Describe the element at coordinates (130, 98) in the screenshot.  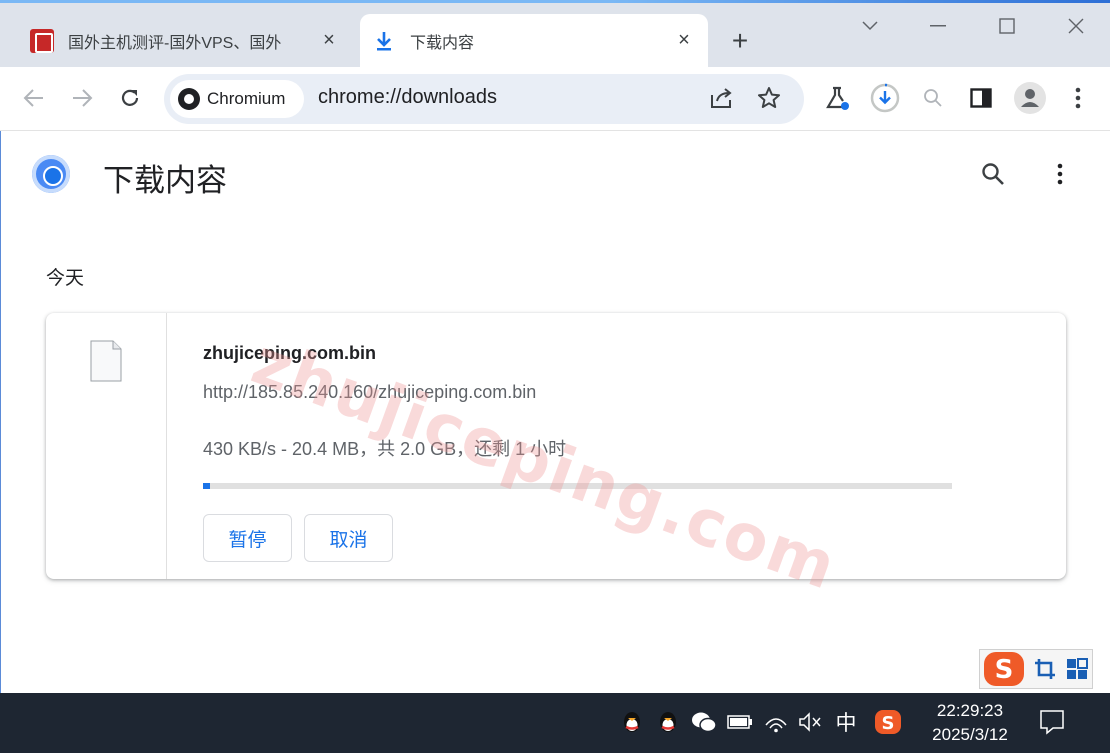
I see `reload-icon` at that location.